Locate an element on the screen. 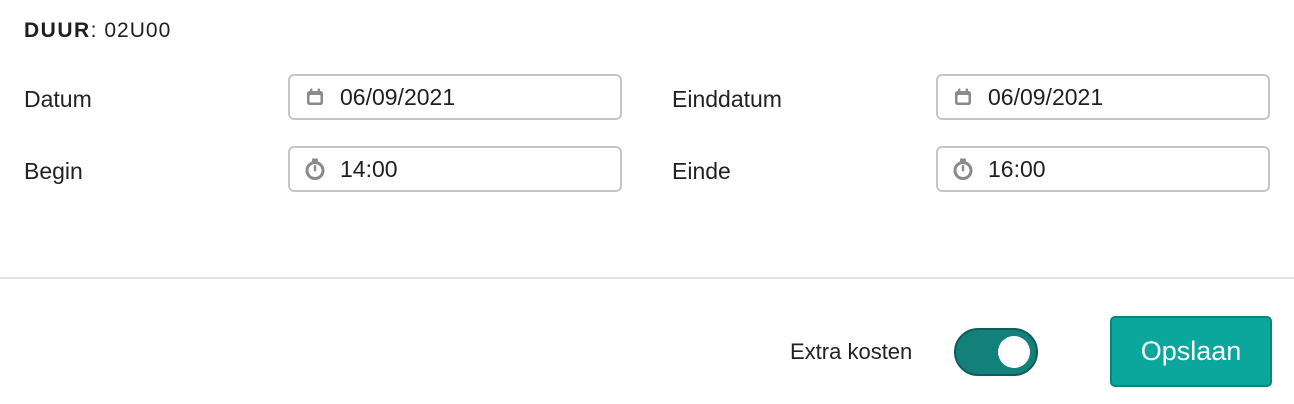 This screenshot has height=404, width=1294. duration-display: DUUR: 02U00 is located at coordinates (97, 31).